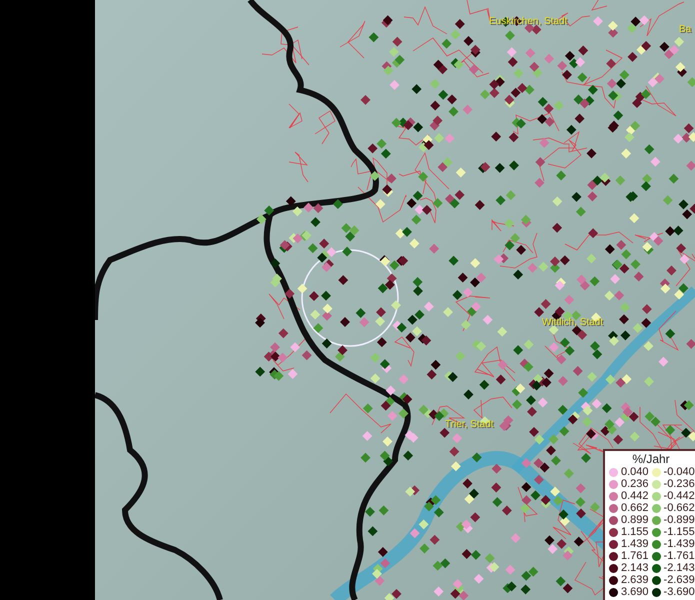 The width and height of the screenshot is (695, 600). I want to click on legend-label: -1.155, so click(679, 532).